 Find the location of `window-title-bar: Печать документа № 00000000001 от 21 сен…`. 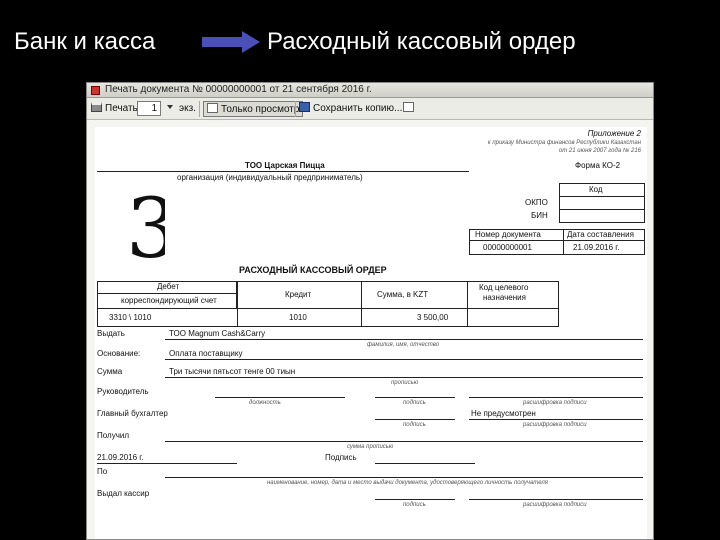

window-title-bar: Печать документа № 00000000001 от 21 сен… is located at coordinates (370, 90).